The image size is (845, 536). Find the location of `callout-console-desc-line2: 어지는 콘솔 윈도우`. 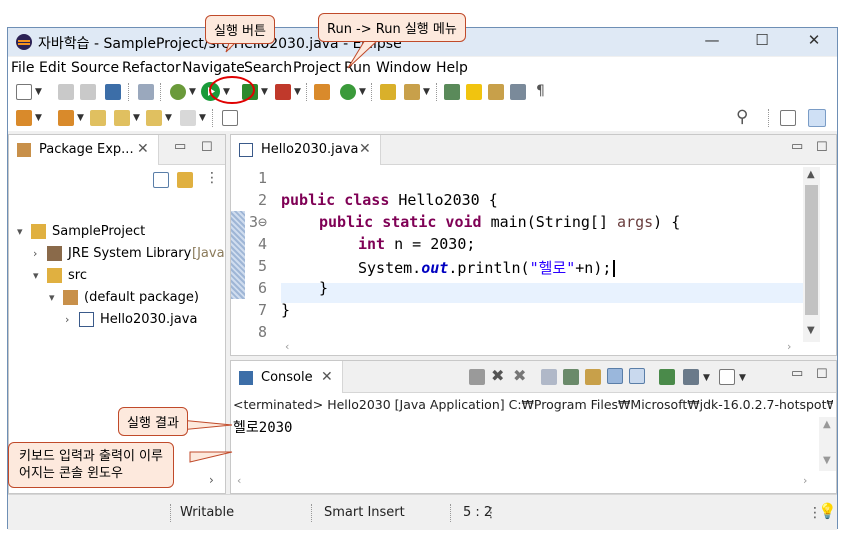

callout-console-desc-line2: 어지는 콘솔 윈도우 is located at coordinates (71, 473).